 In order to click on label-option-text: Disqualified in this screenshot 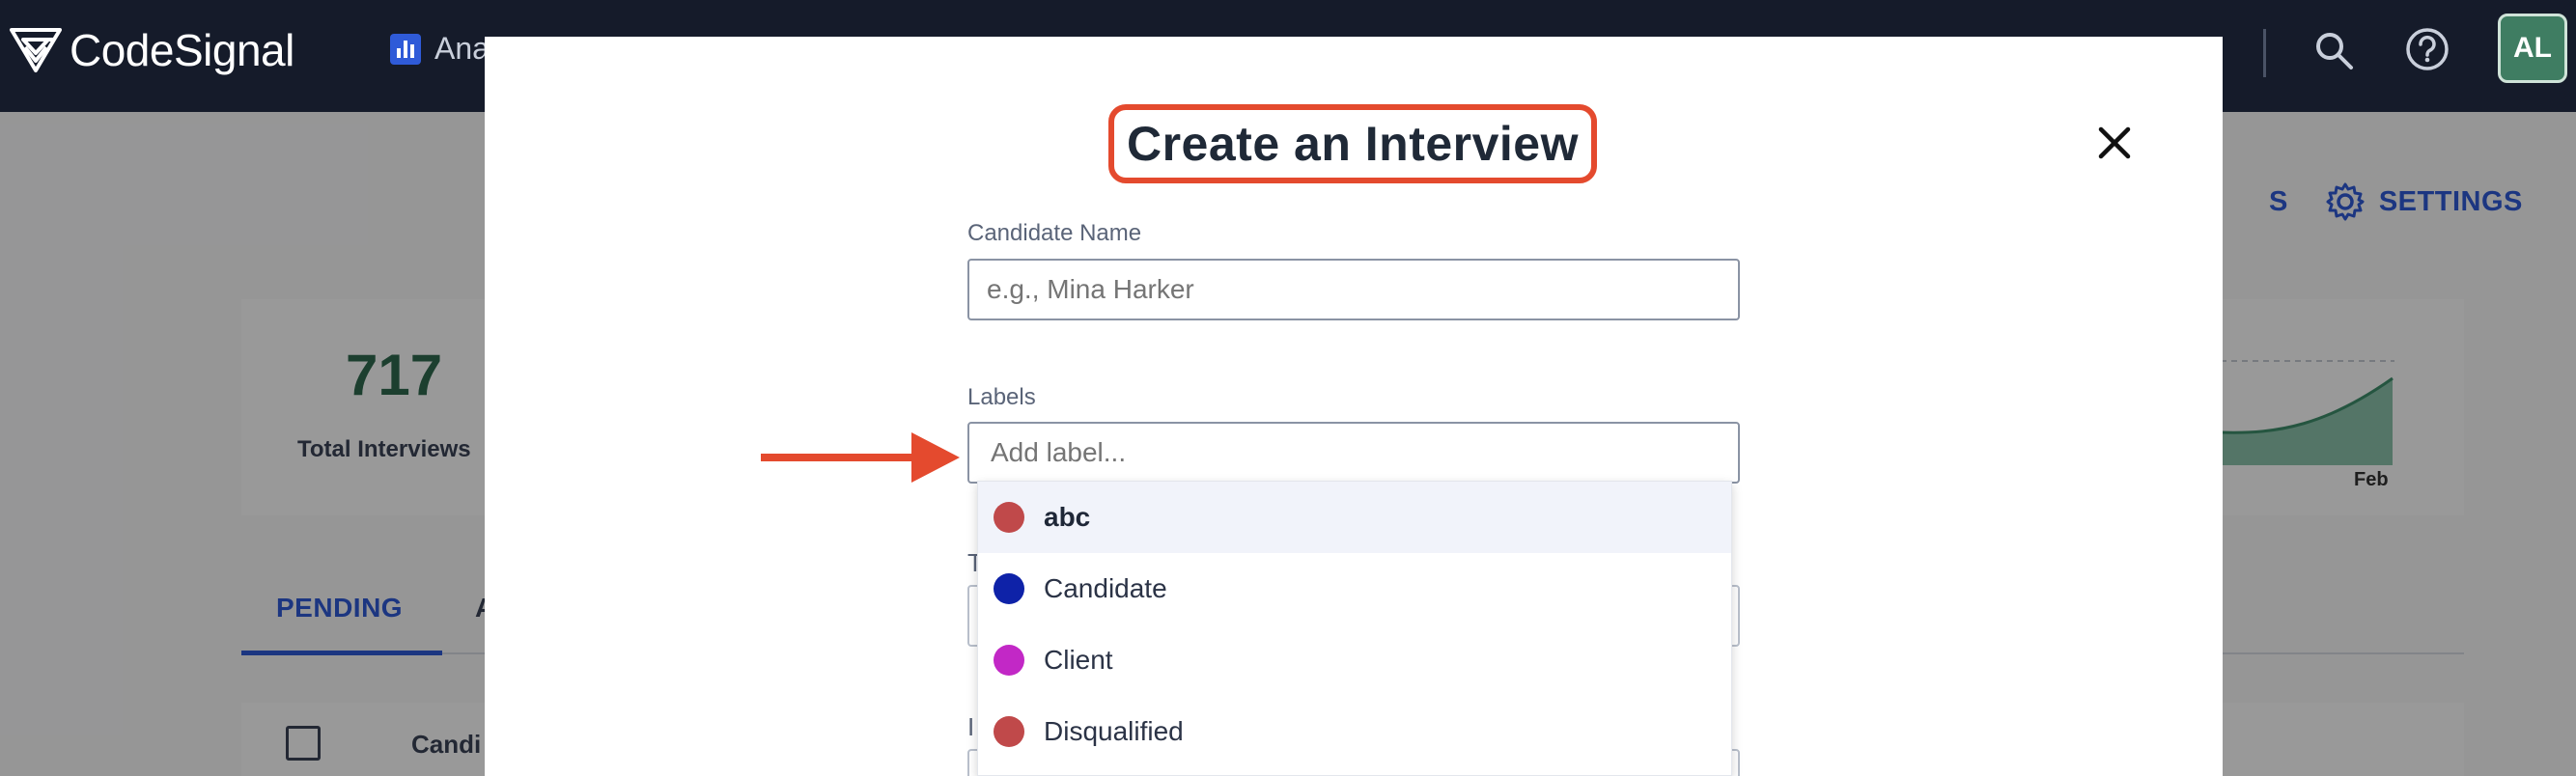, I will do `click(1114, 731)`.